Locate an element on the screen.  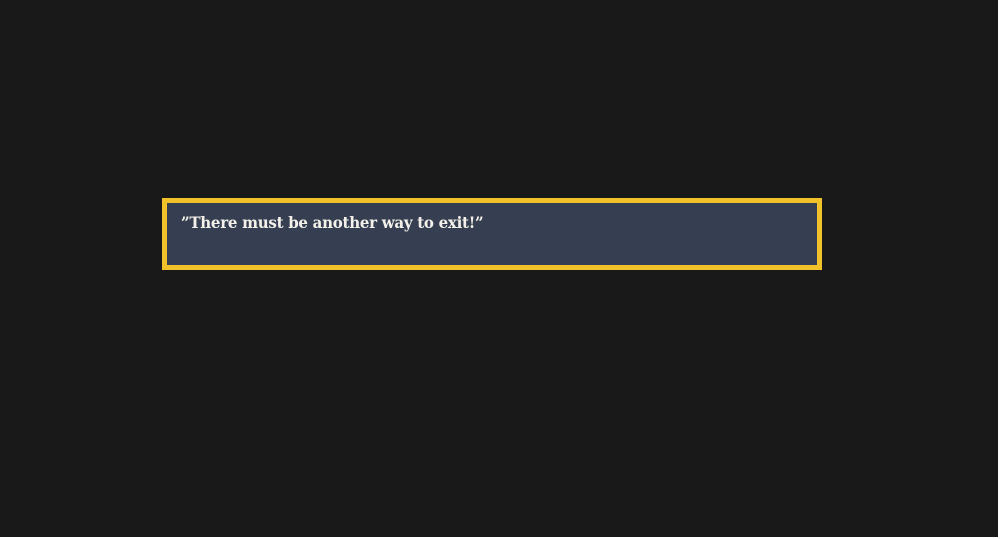
dialogue-box: ”There must be another way to exit!” is located at coordinates (492, 234).